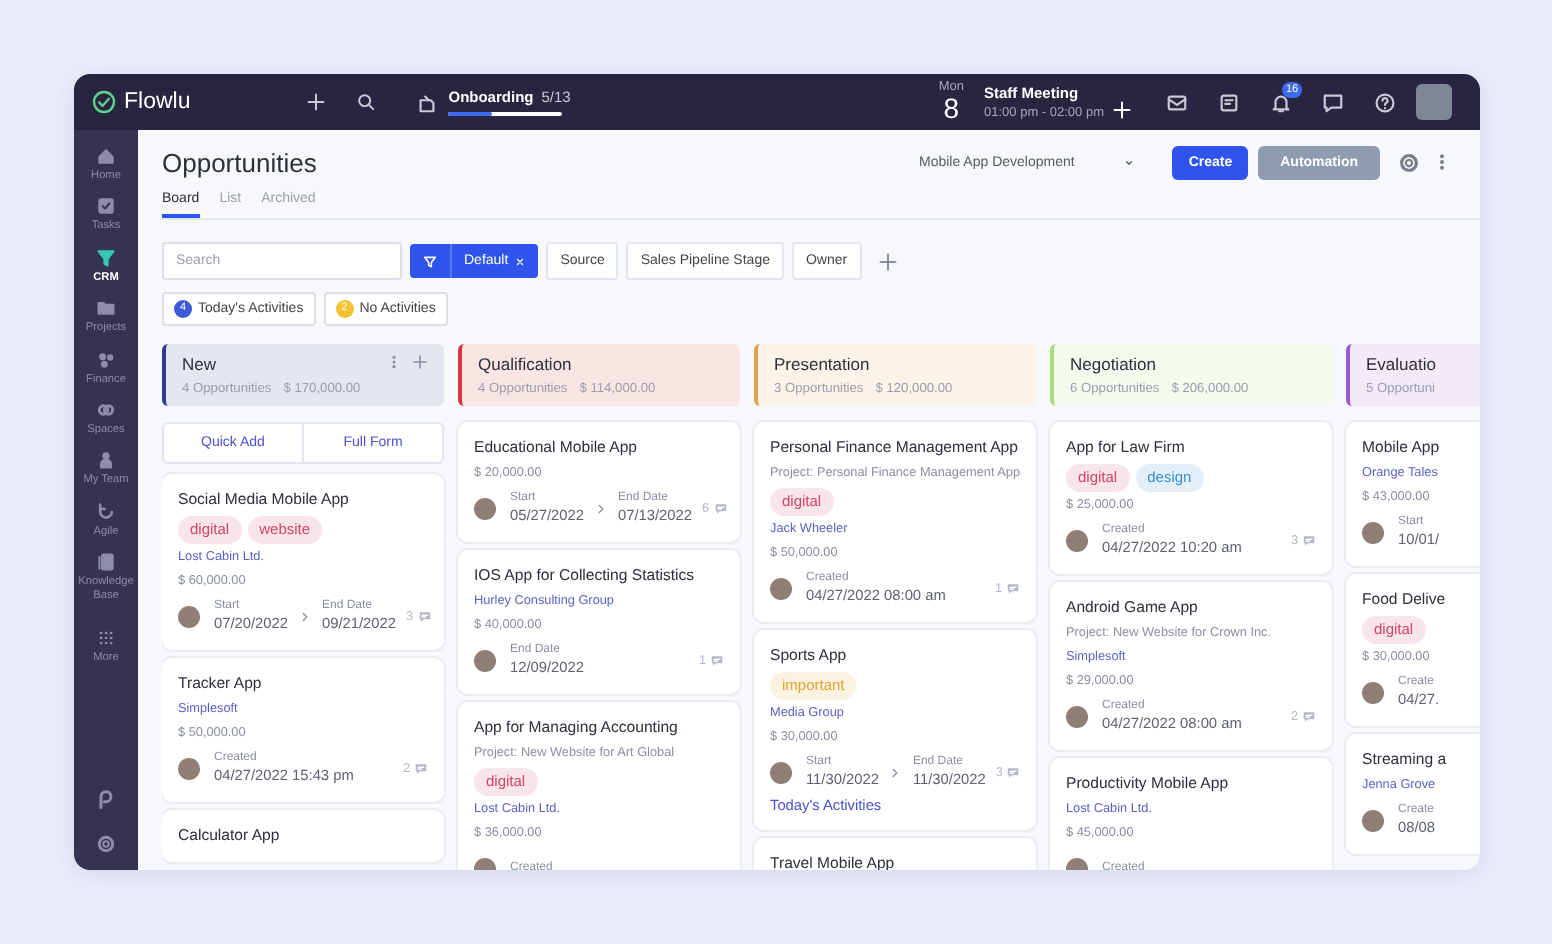 Image resolution: width=1552 pixels, height=944 pixels. I want to click on calendar-day: 8, so click(951, 108).